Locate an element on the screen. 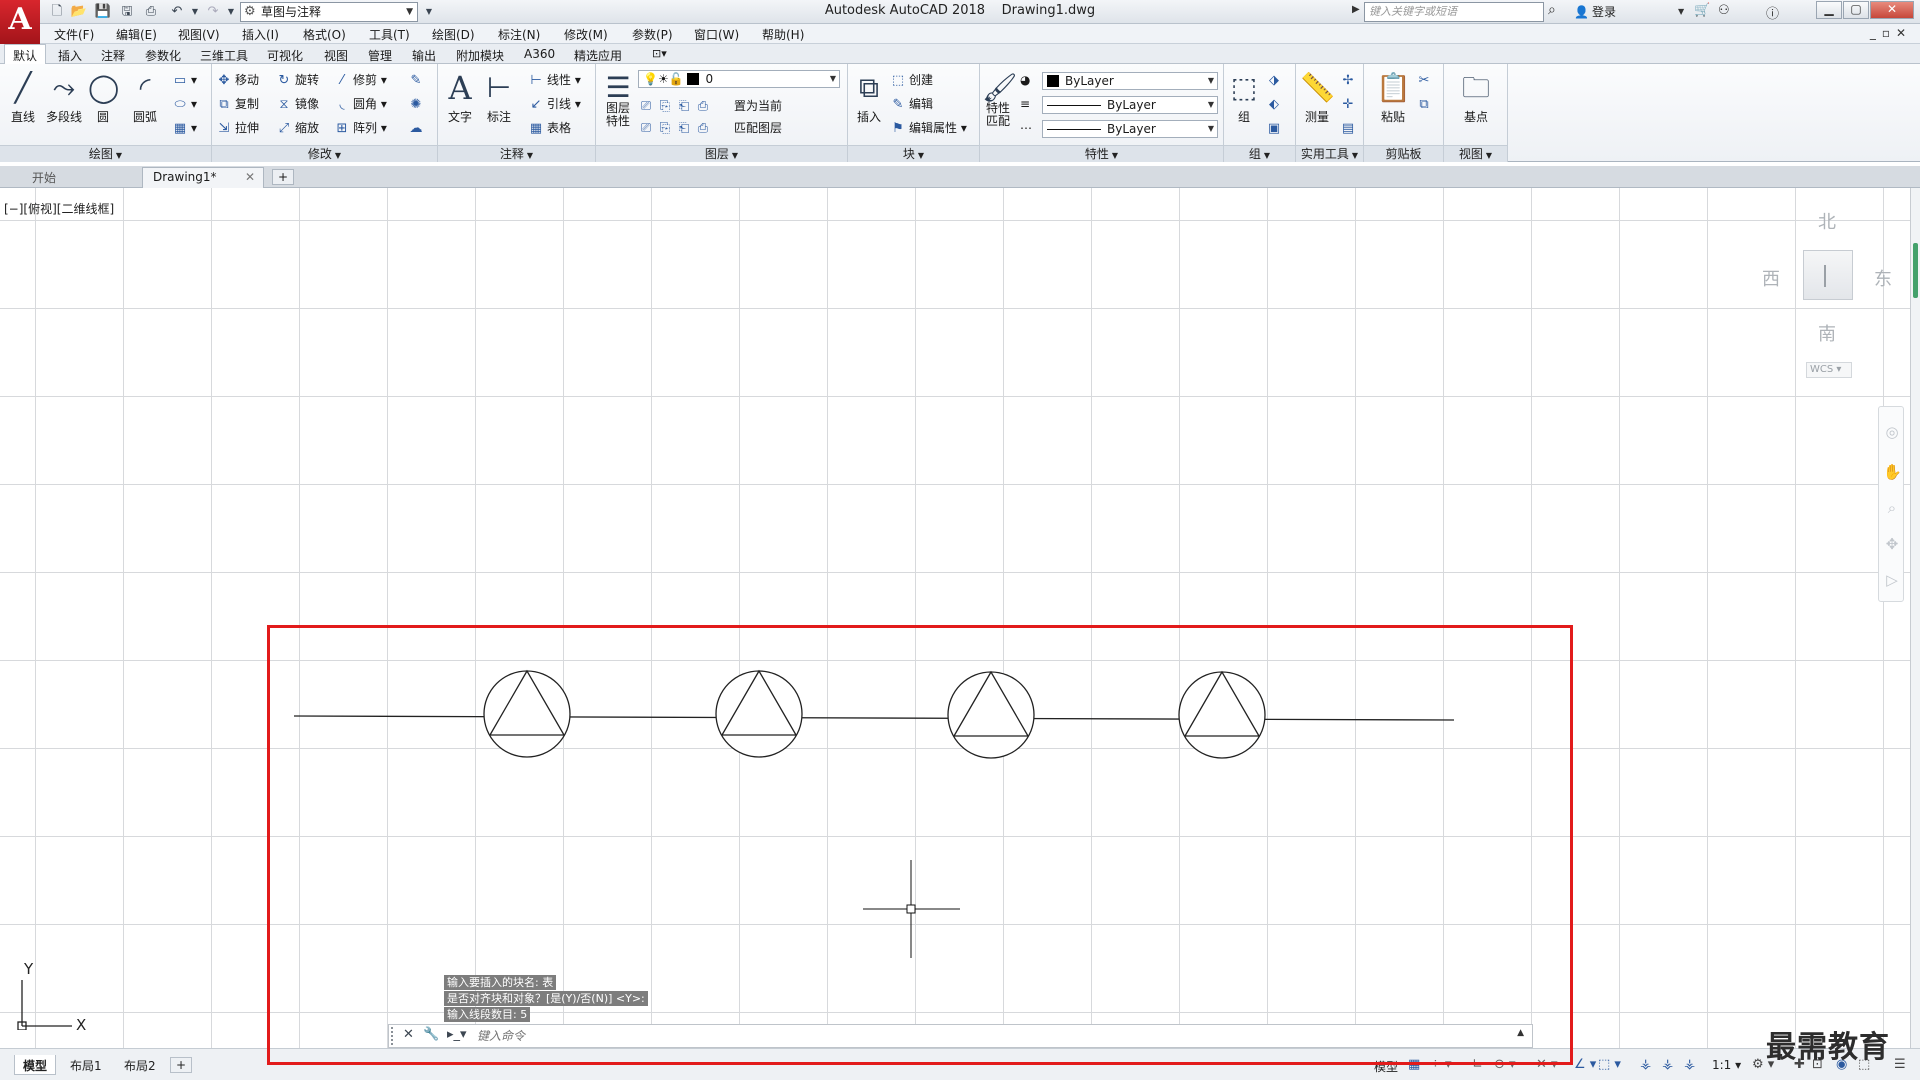 The height and width of the screenshot is (1080, 1920). drag-handle is located at coordinates (393, 1036).